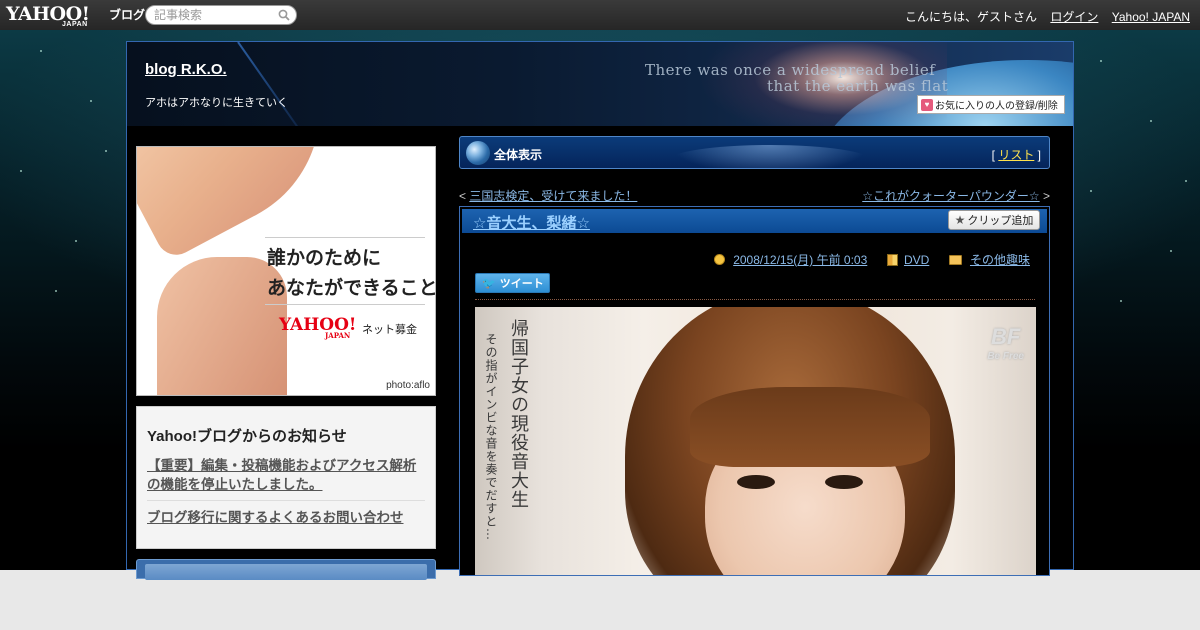 This screenshot has width=1200, height=630. What do you see at coordinates (1005, 336) in the screenshot?
I see `cover-logo: BF` at bounding box center [1005, 336].